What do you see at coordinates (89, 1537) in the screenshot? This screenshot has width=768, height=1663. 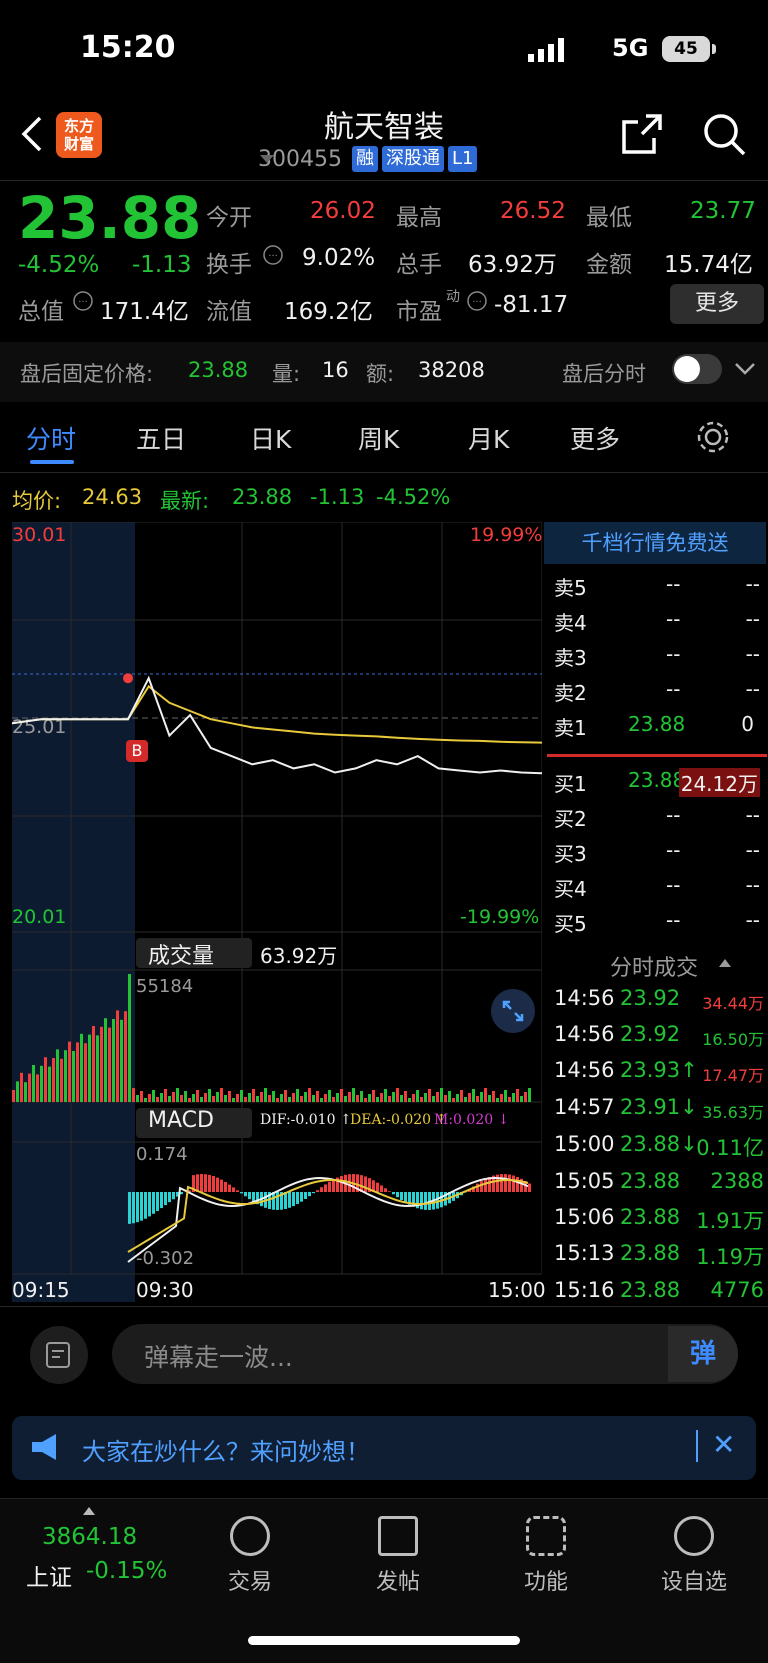 I see `index-value: 3864.18` at bounding box center [89, 1537].